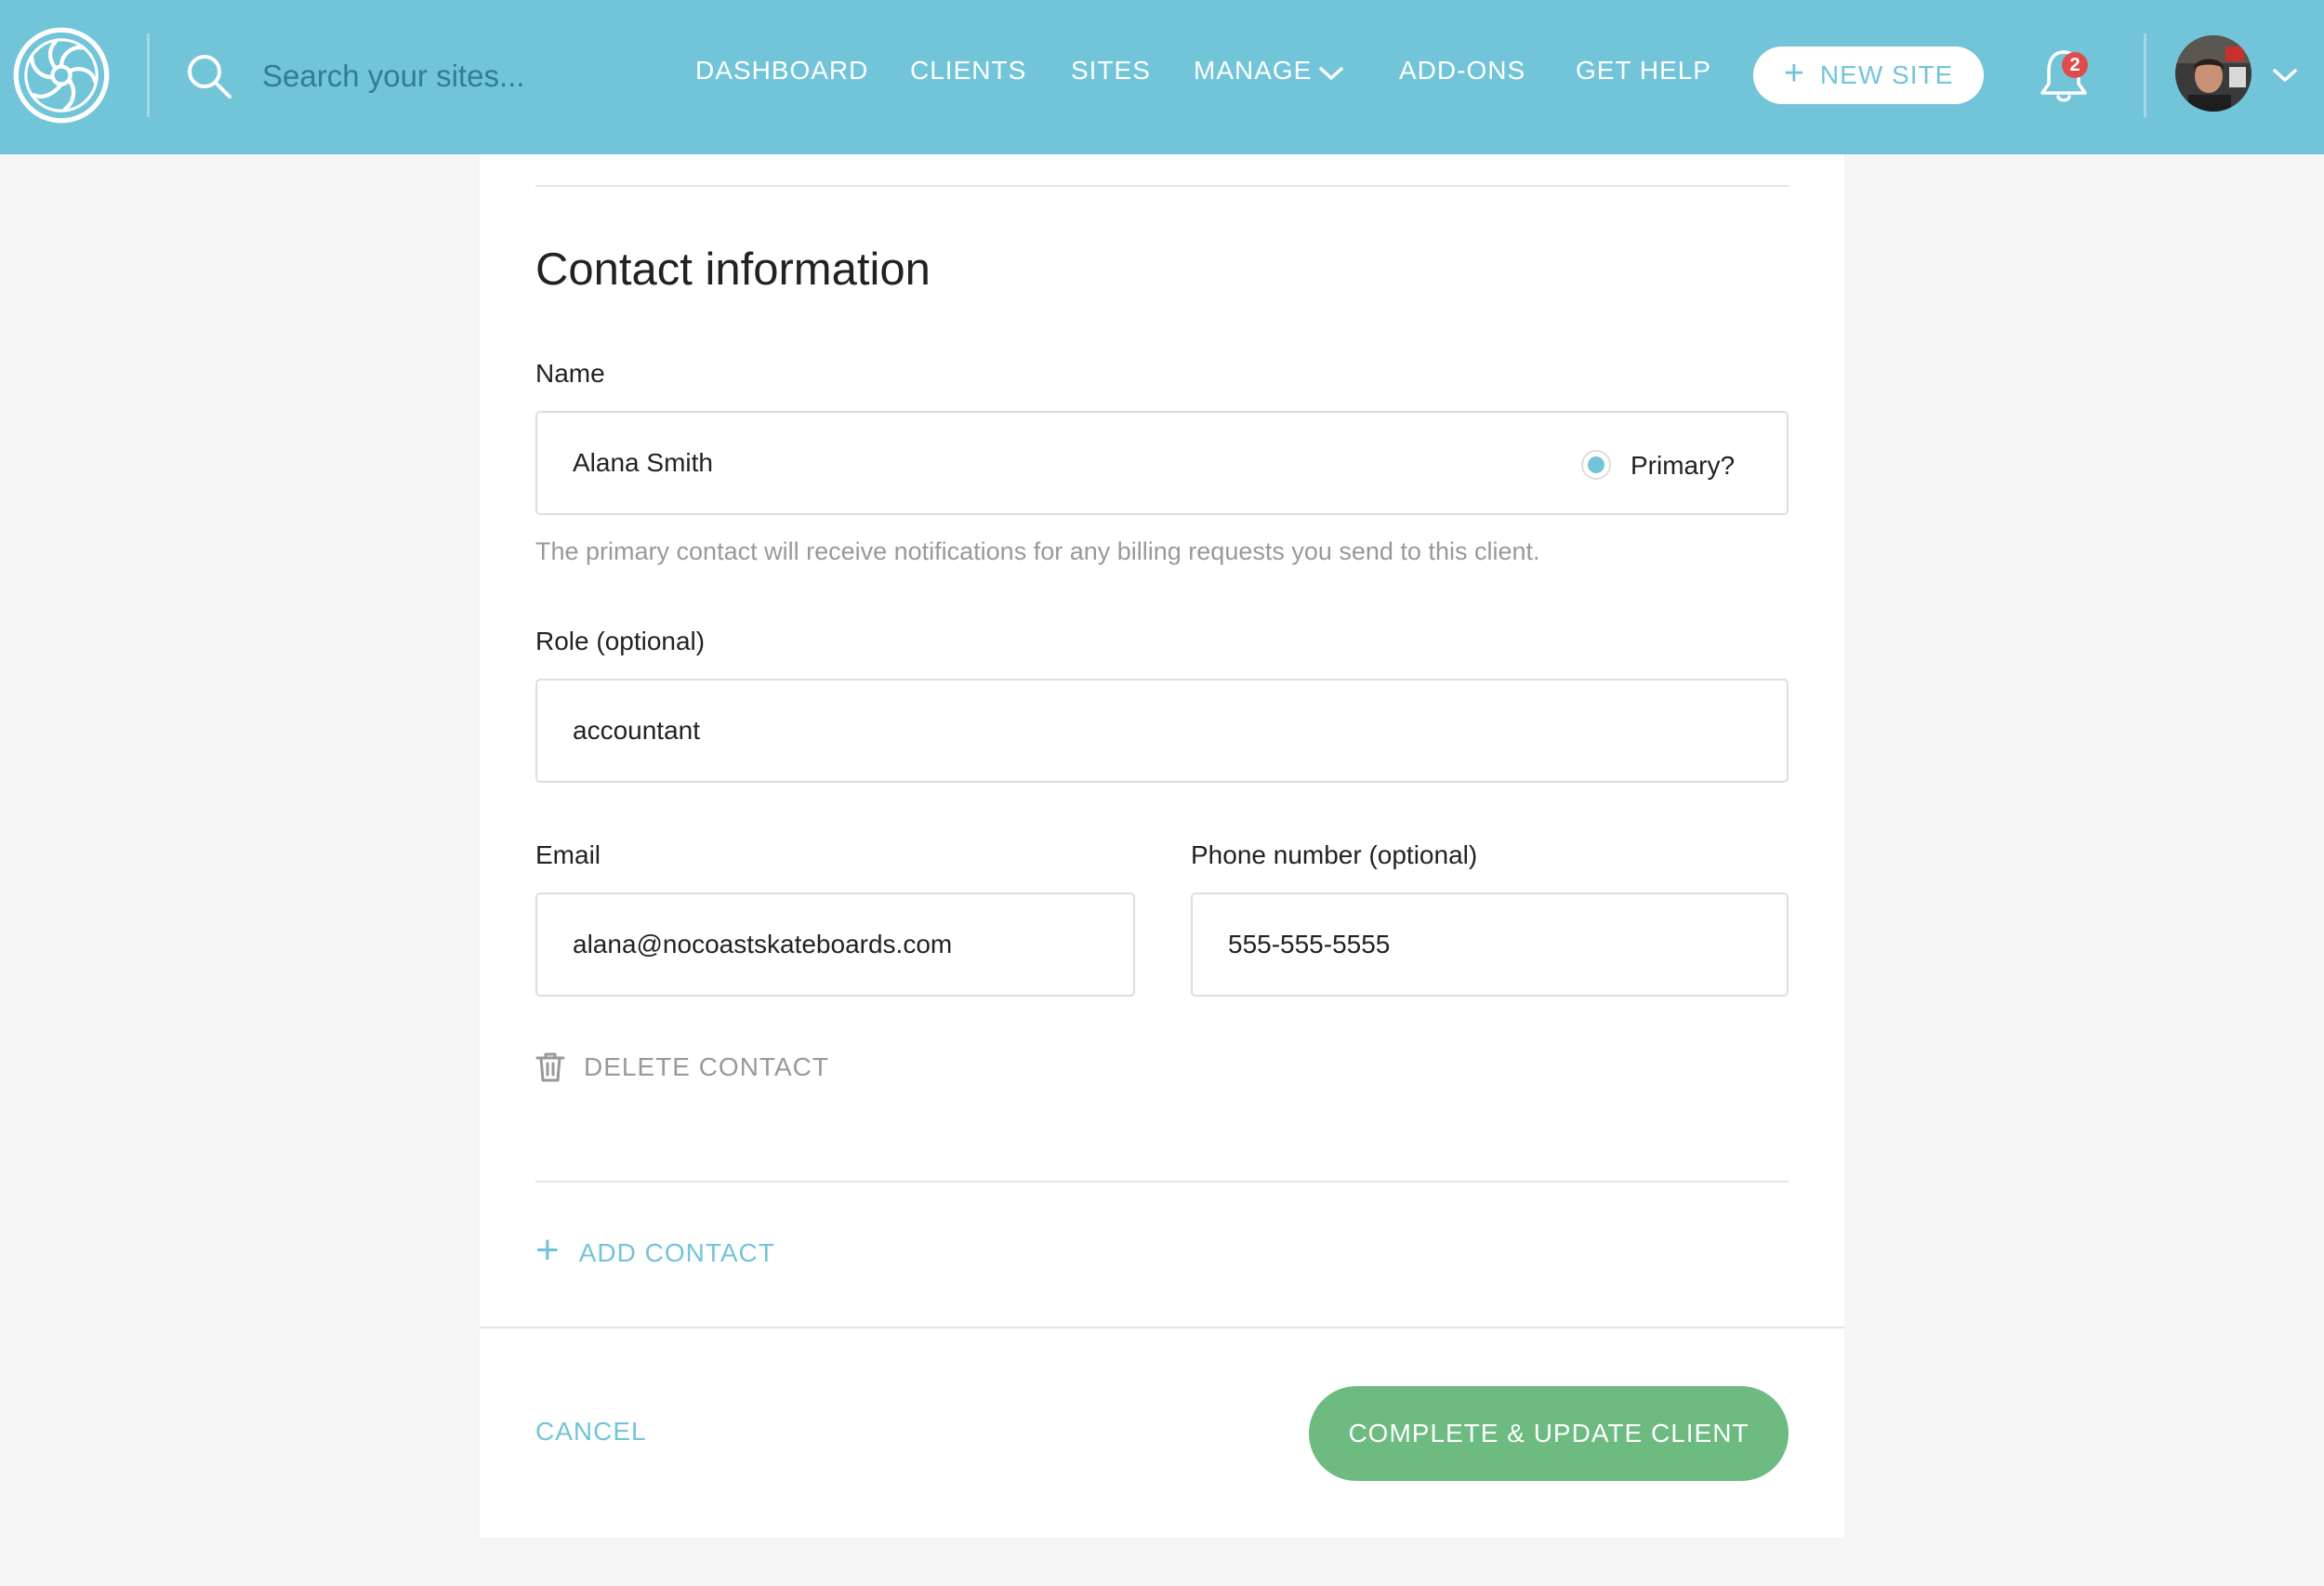 The image size is (2324, 1586). What do you see at coordinates (1466, 944) in the screenshot?
I see `phone-input` at bounding box center [1466, 944].